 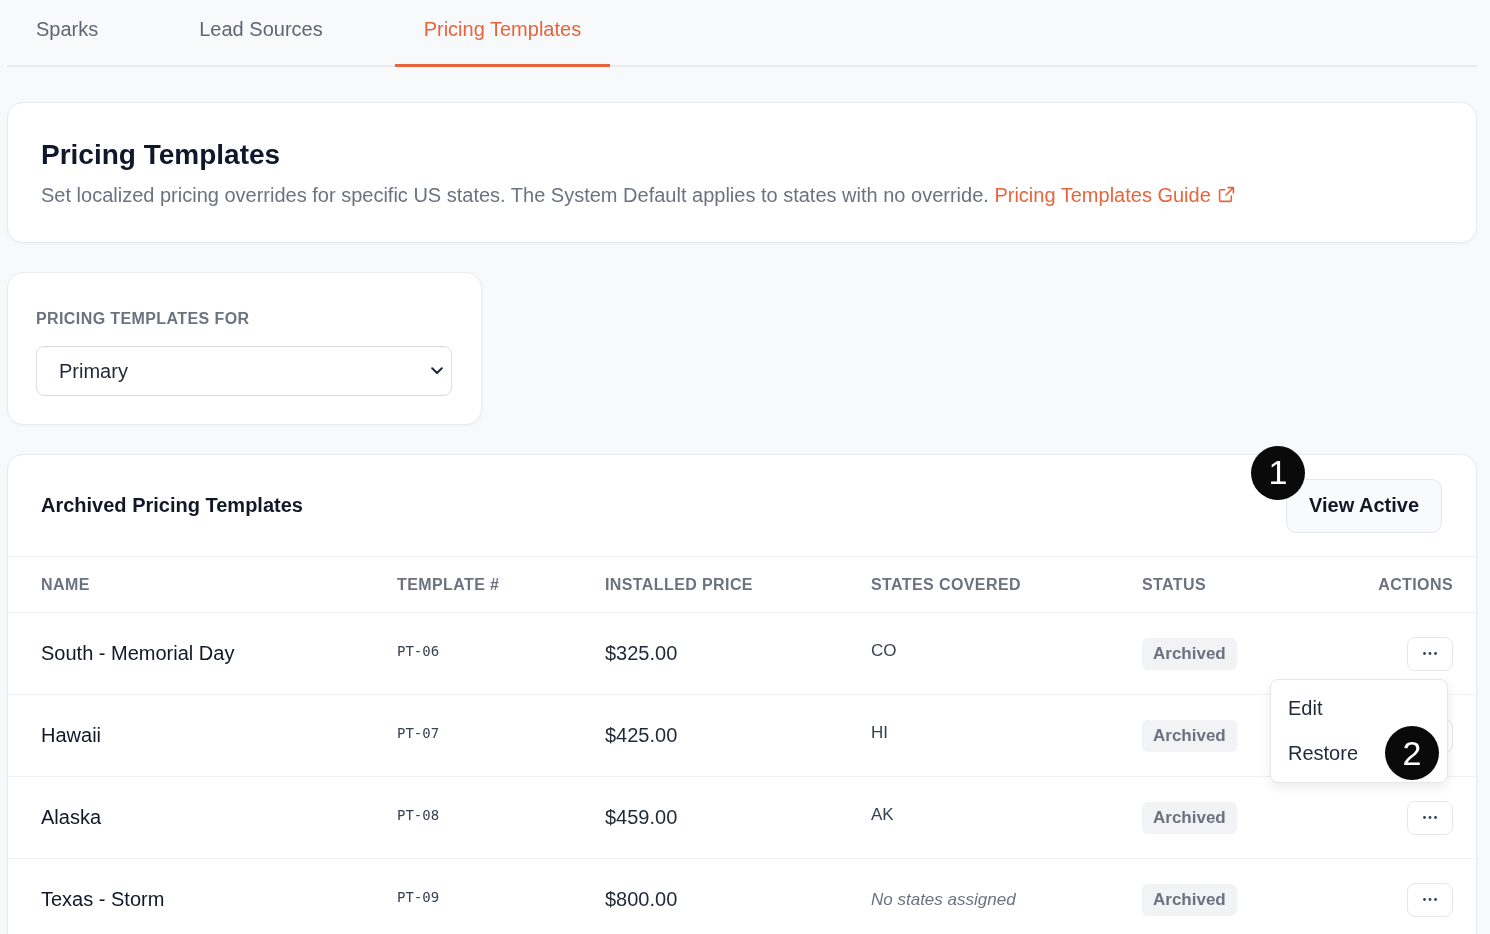 I want to click on external-link-icon, so click(x=1226, y=194).